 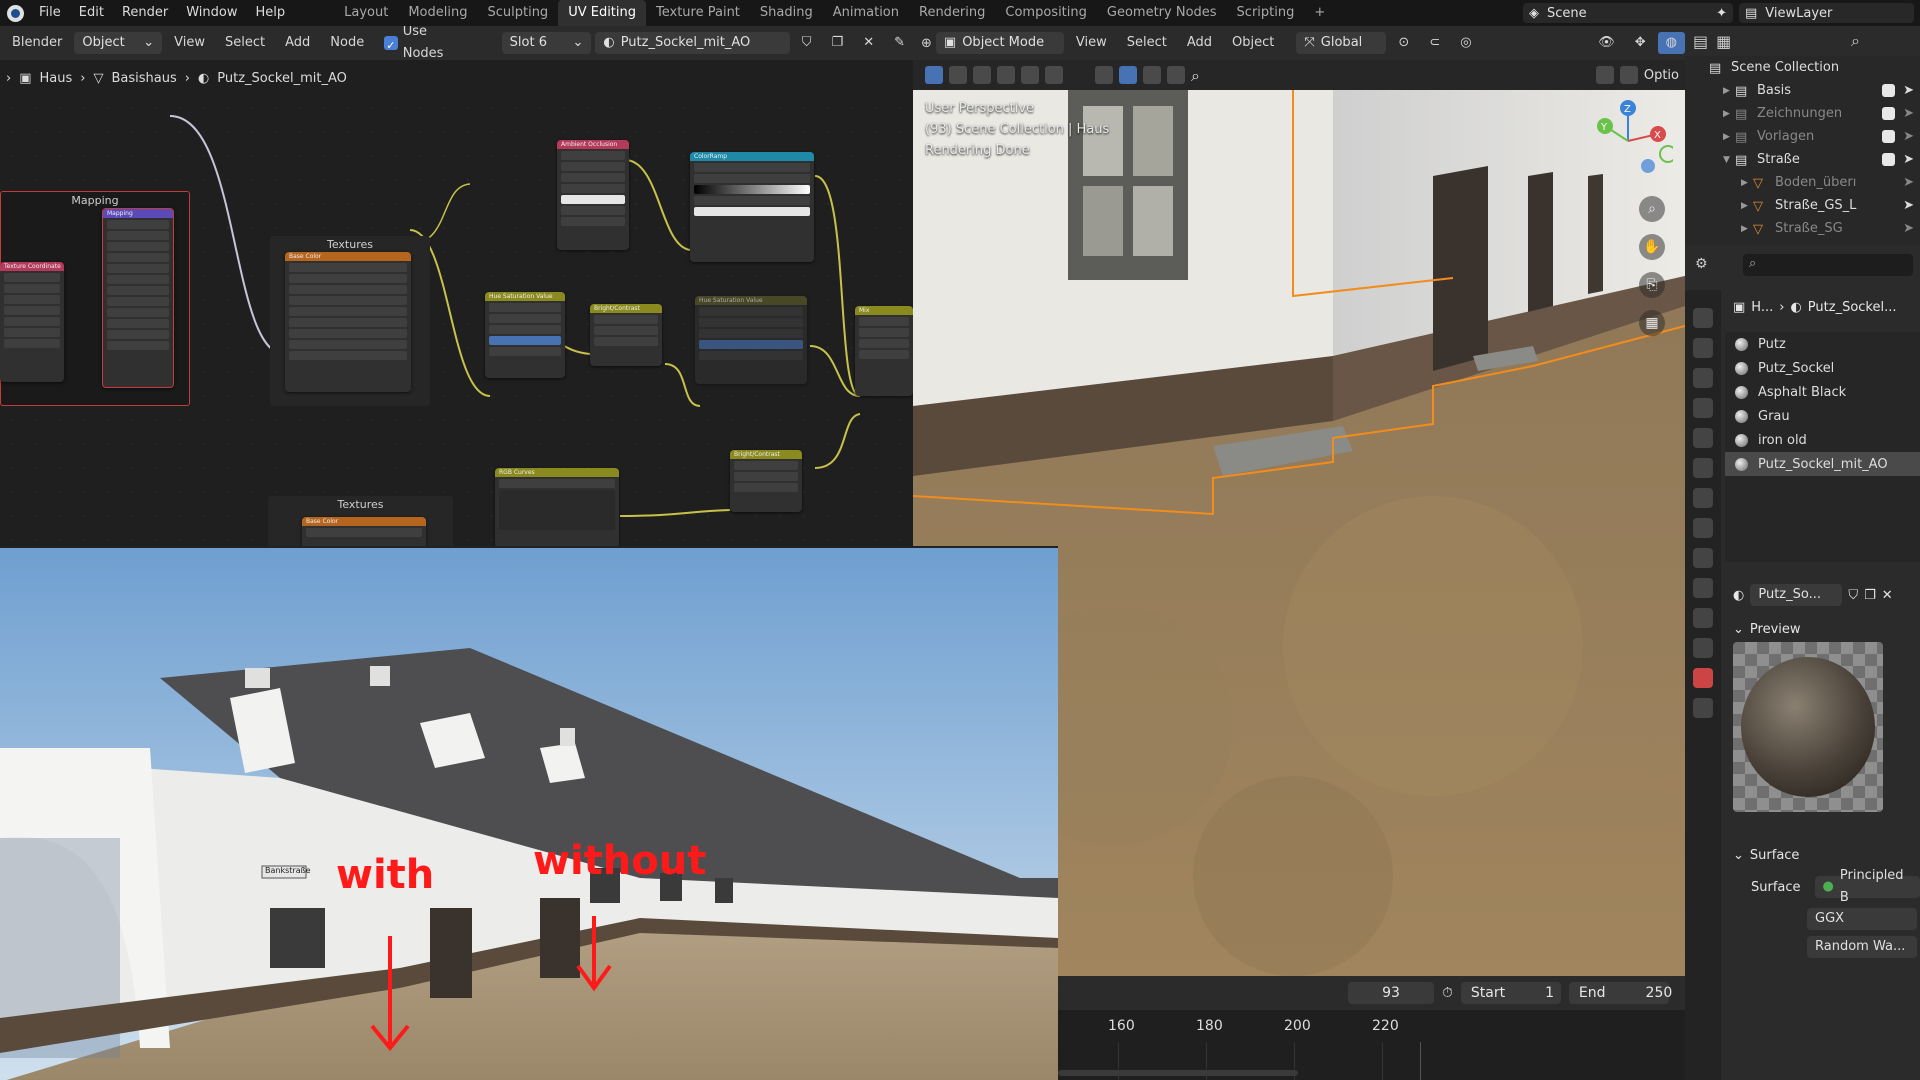 I want to click on menu-file: File, so click(x=50, y=13).